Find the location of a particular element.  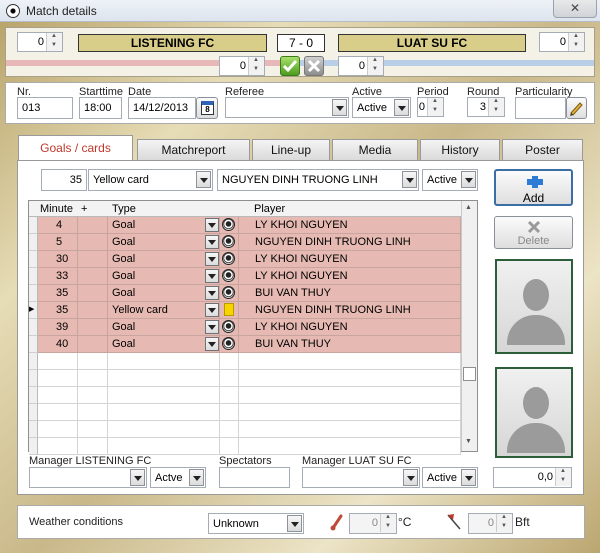

table-row: ▶ 35 Yellow card NGUYEN DINH TRUONG LINH is located at coordinates (253, 310).